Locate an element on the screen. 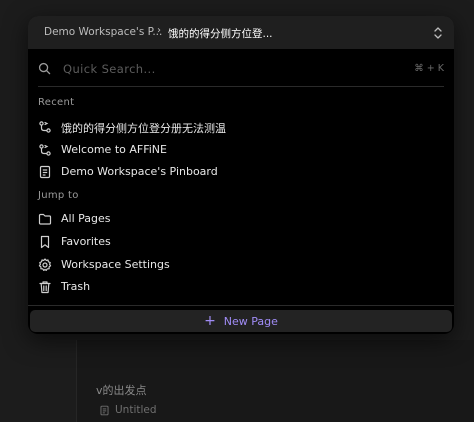 The height and width of the screenshot is (422, 474). background-page-title: Untitled is located at coordinates (136, 410).